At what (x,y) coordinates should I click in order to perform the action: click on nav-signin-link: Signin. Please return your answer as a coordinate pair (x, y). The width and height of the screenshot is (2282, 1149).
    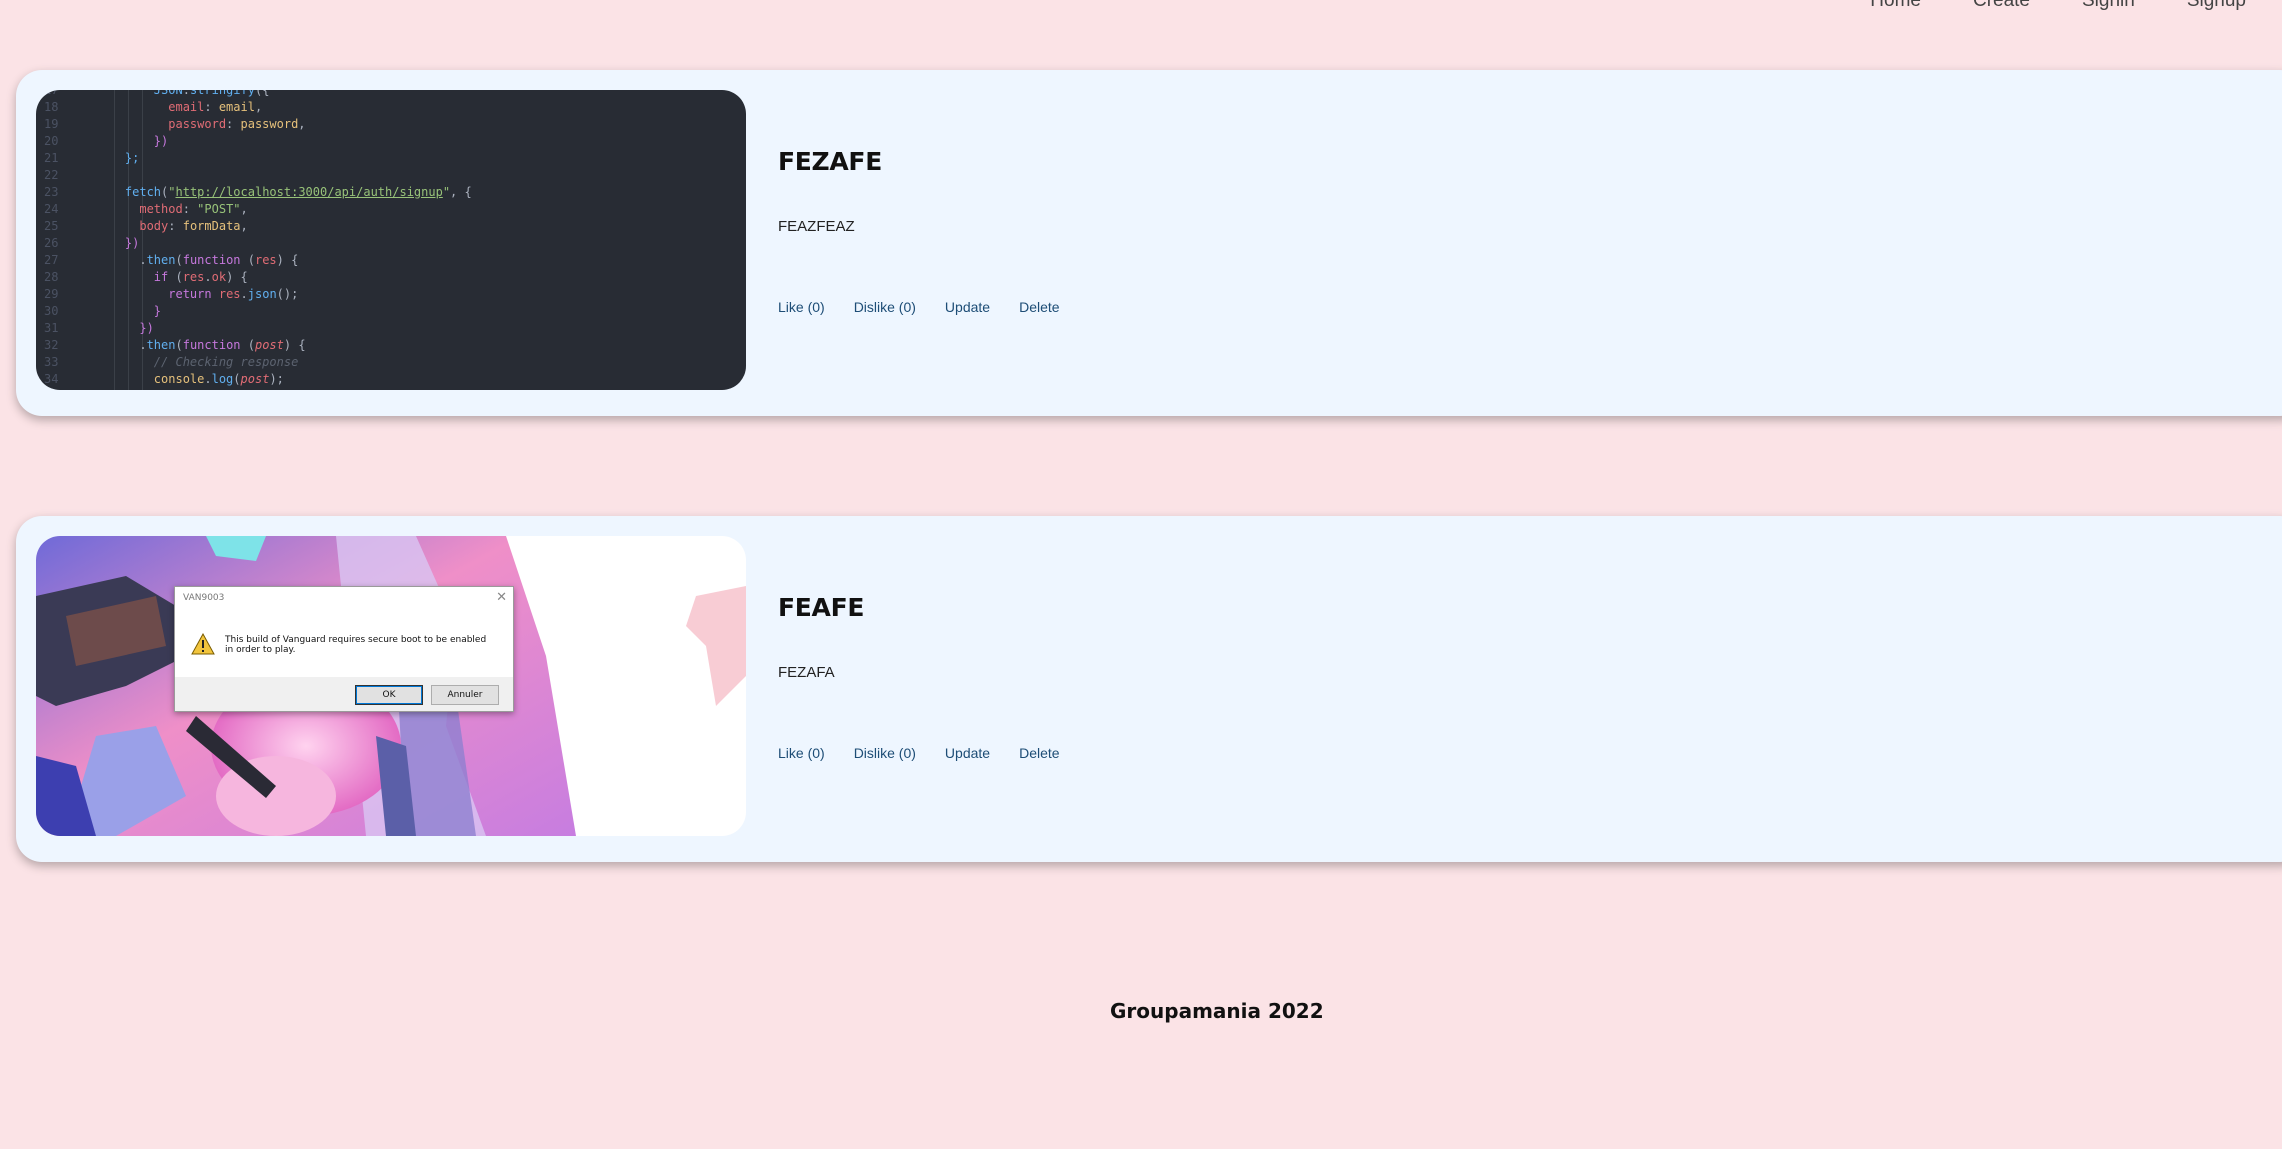
    Looking at the image, I should click on (2108, 8).